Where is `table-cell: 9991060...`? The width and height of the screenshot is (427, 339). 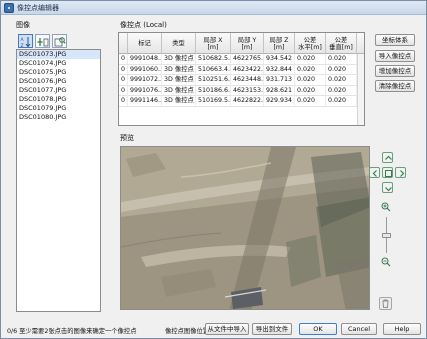 table-cell: 9991060... is located at coordinates (146, 69).